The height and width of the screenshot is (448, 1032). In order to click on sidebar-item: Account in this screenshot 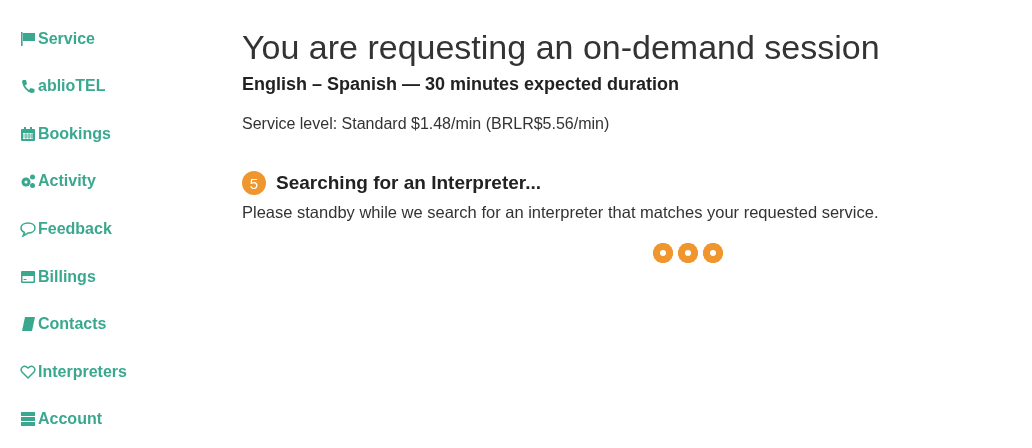, I will do `click(61, 424)`.